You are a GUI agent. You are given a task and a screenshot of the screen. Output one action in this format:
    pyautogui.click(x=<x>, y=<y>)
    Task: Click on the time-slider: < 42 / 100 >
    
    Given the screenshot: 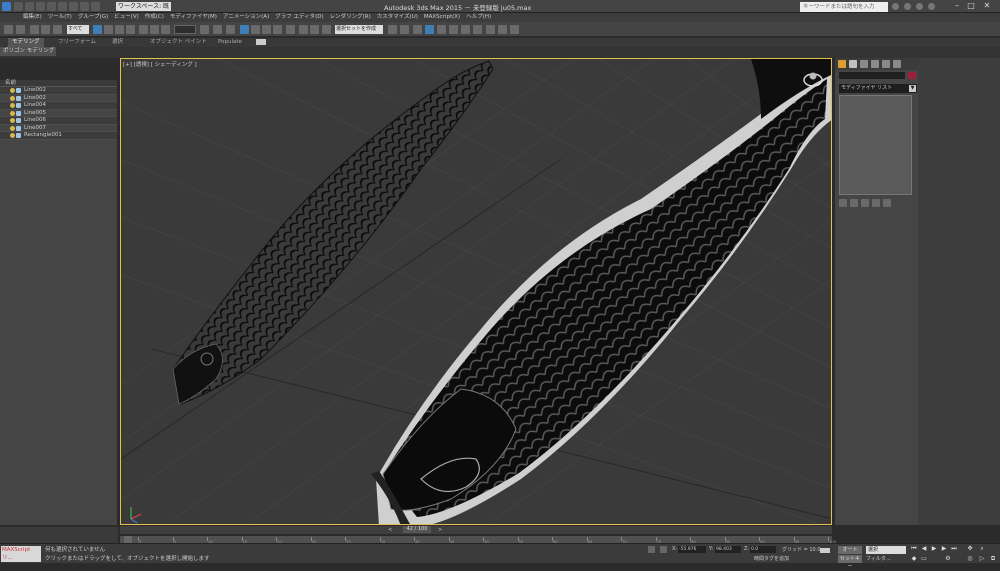 What is the action you would take?
    pyautogui.click(x=476, y=530)
    